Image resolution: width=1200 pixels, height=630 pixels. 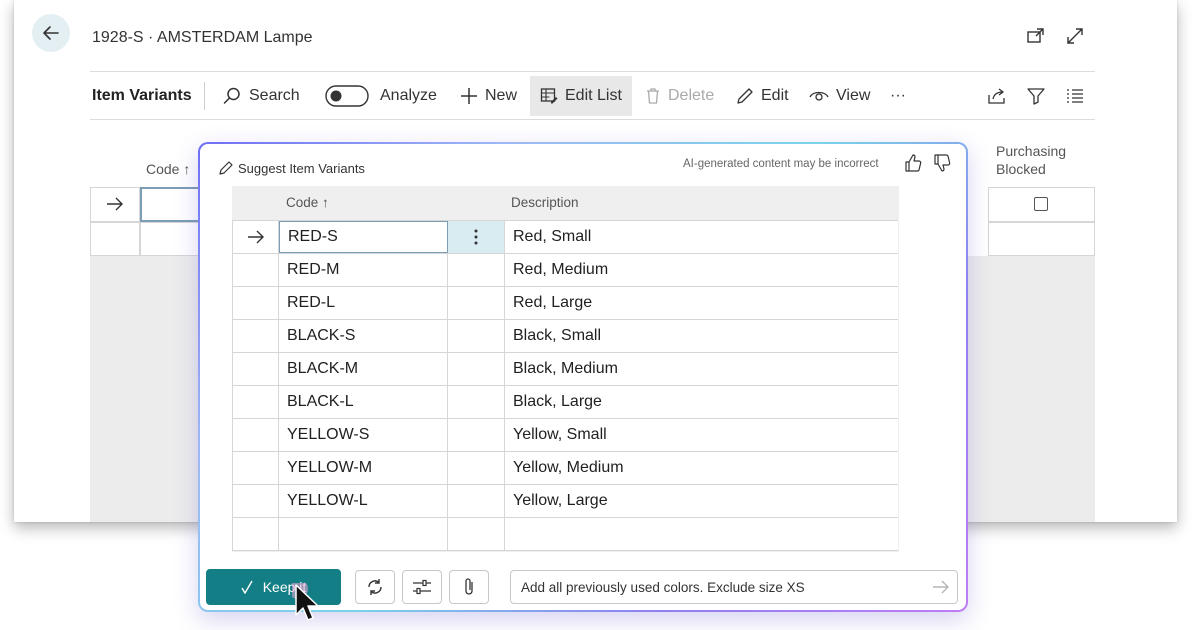 I want to click on filter-button, so click(x=1036, y=96).